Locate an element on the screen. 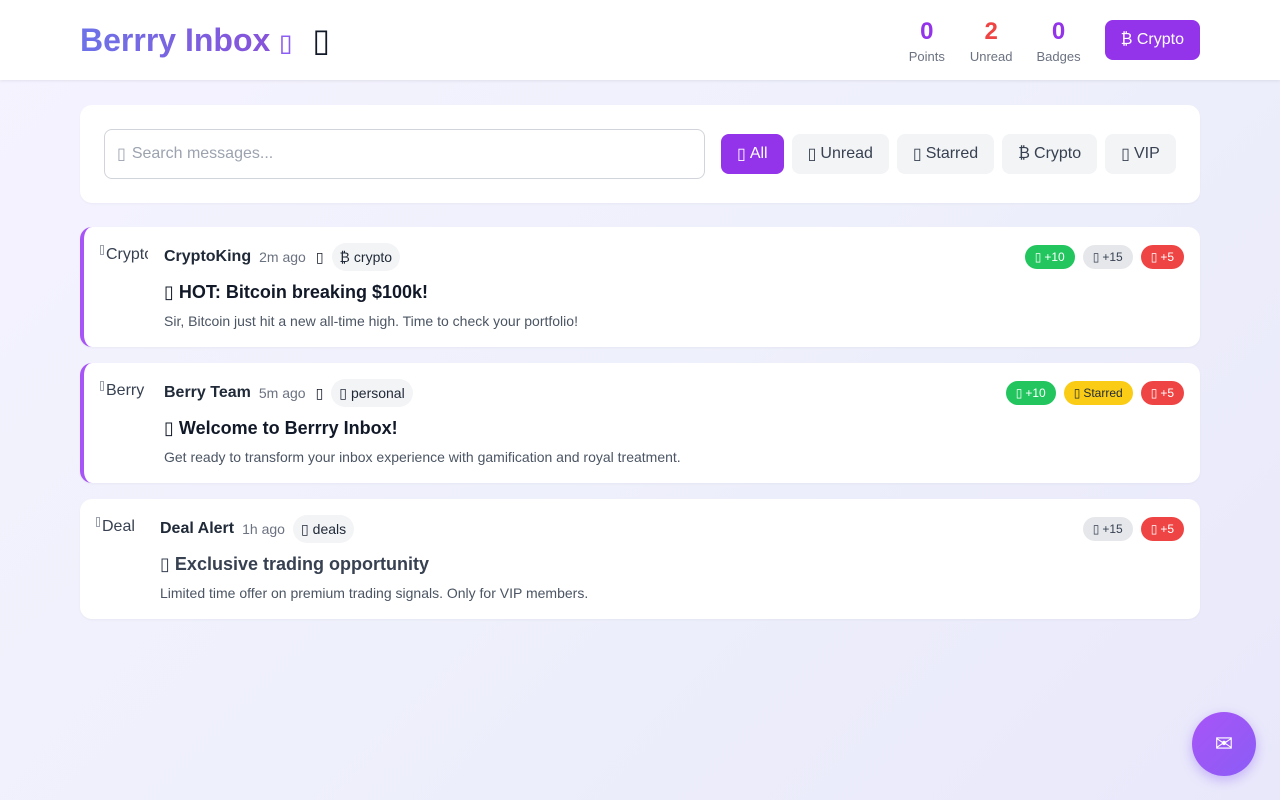  app-title-text: Berrry Inbox is located at coordinates (175, 39).